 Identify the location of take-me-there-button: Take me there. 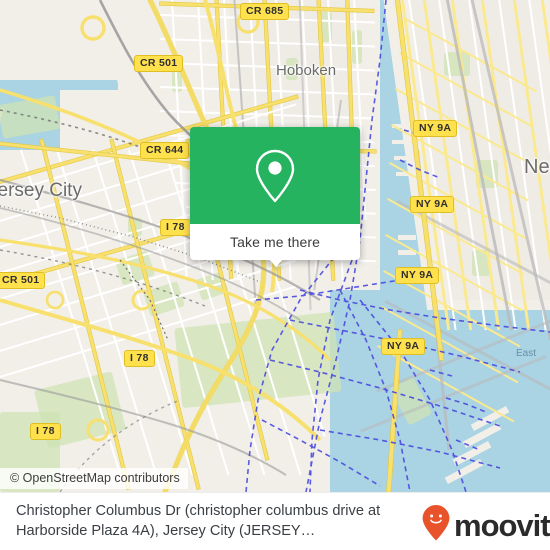
(275, 242).